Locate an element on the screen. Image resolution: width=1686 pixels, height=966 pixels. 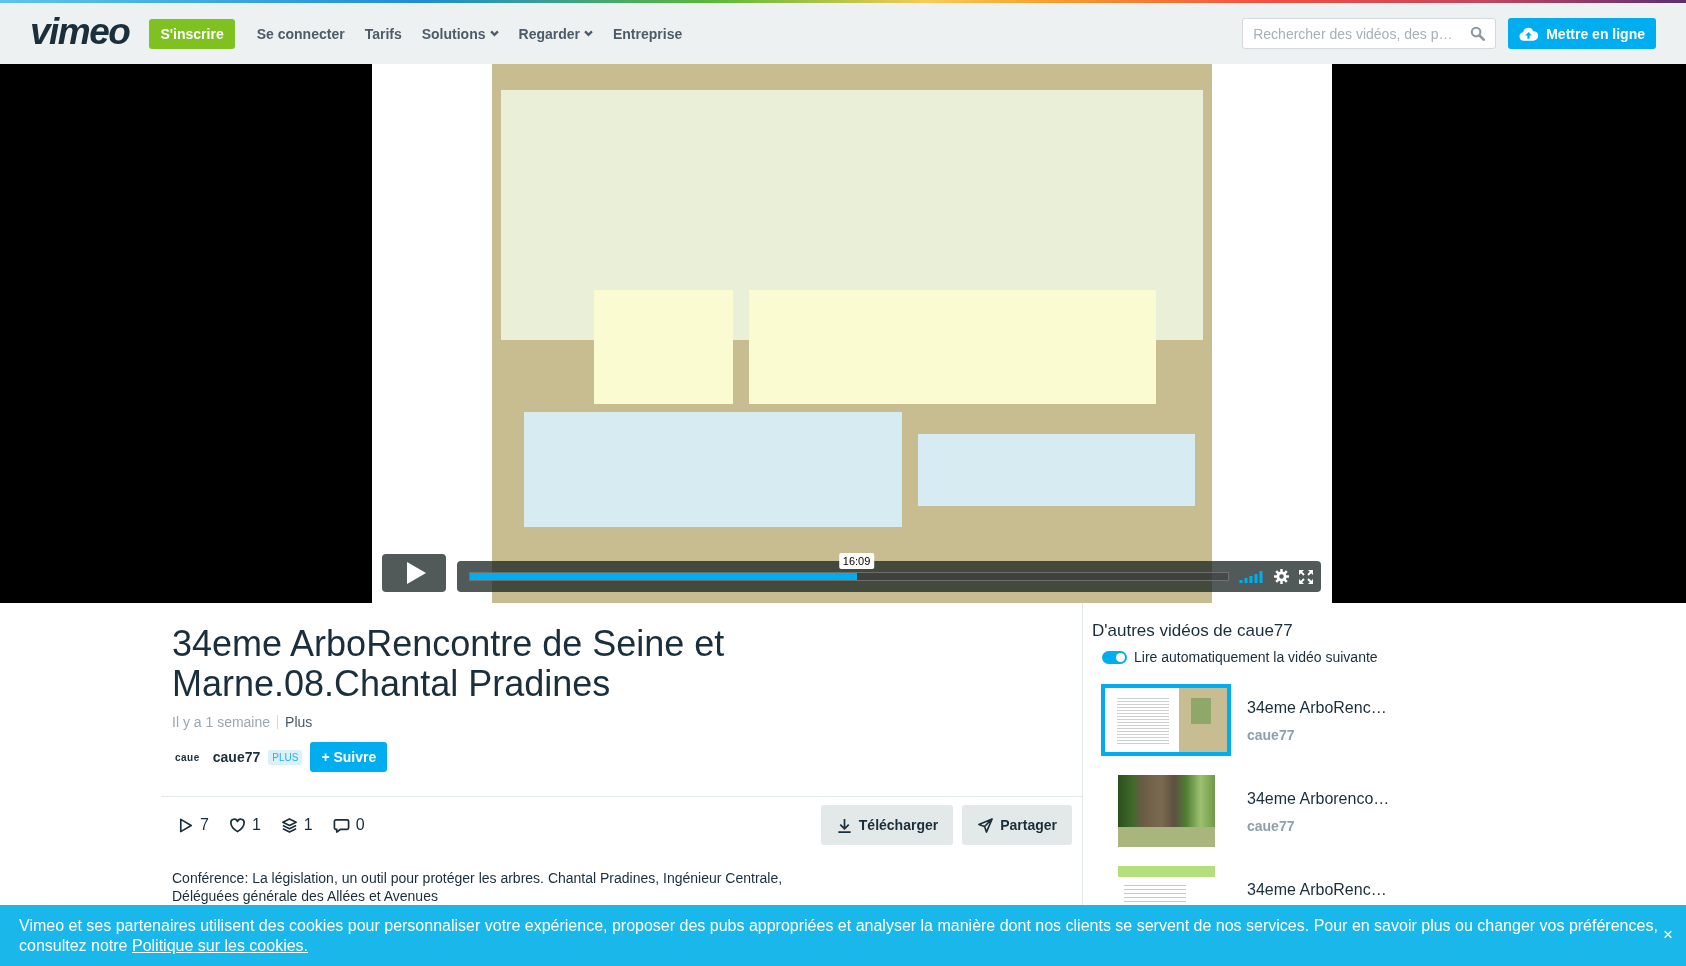
autoplay-label: Lire automatiquement la vidéo suivante is located at coordinates (1256, 657).